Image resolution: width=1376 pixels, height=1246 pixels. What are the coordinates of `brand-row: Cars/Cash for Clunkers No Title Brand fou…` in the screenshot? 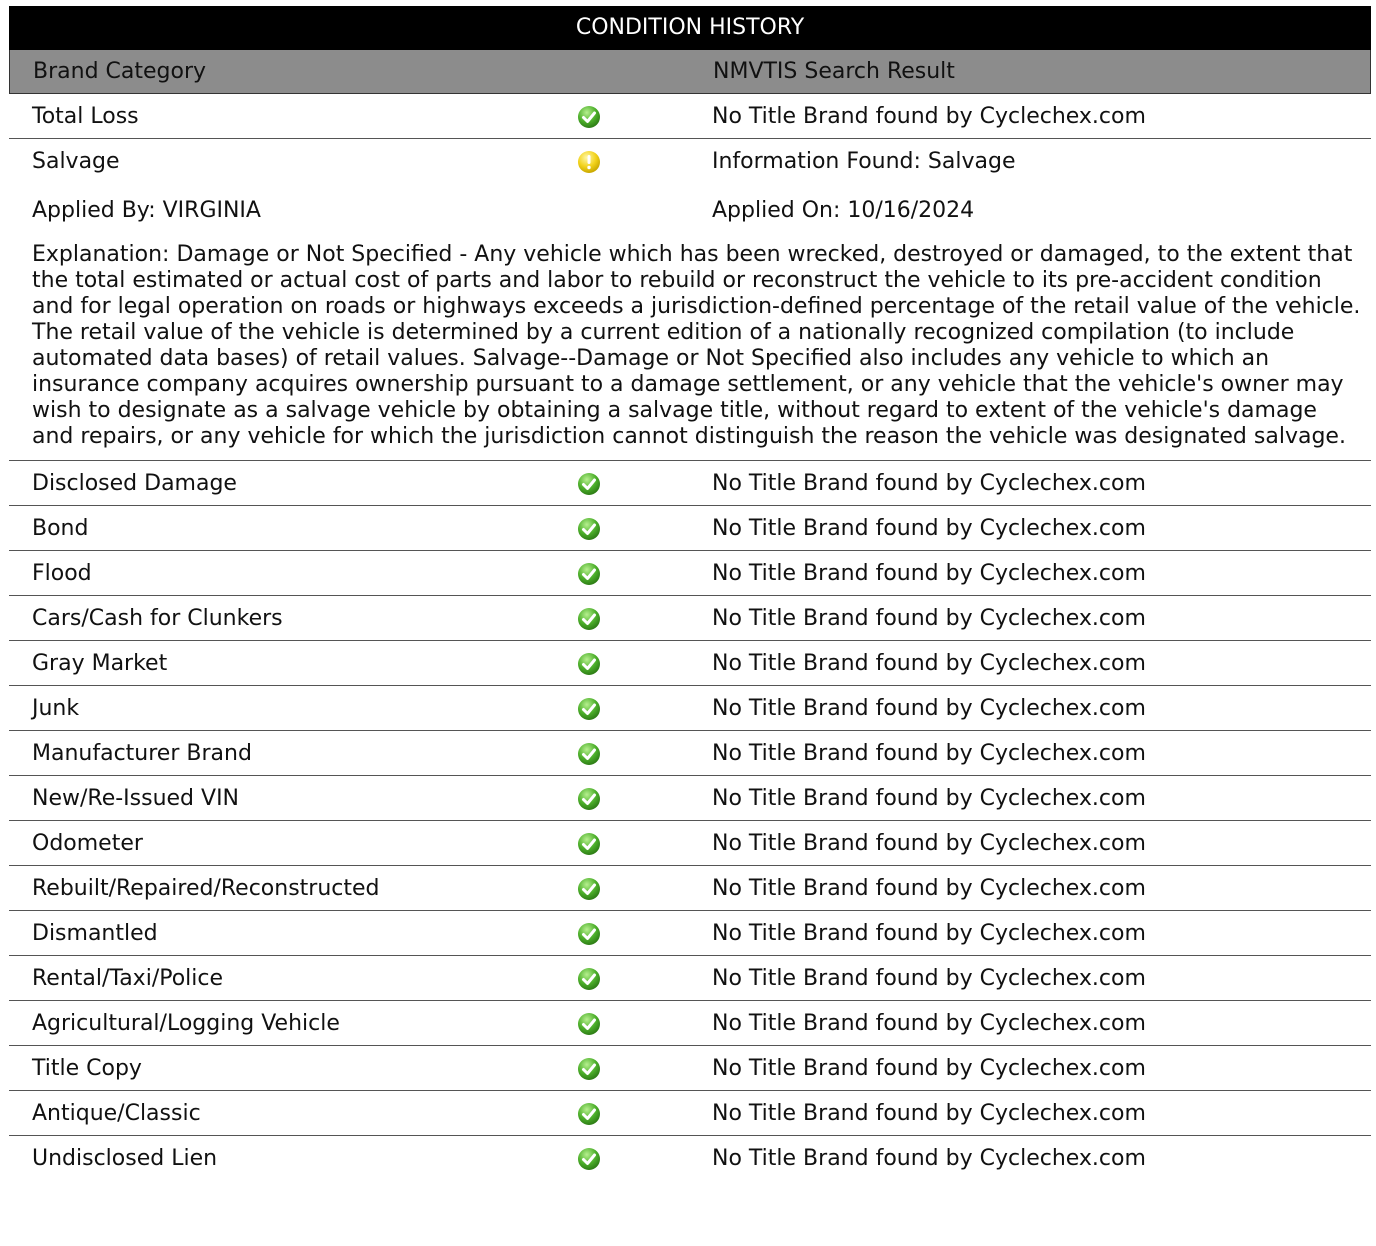 It's located at (690, 618).